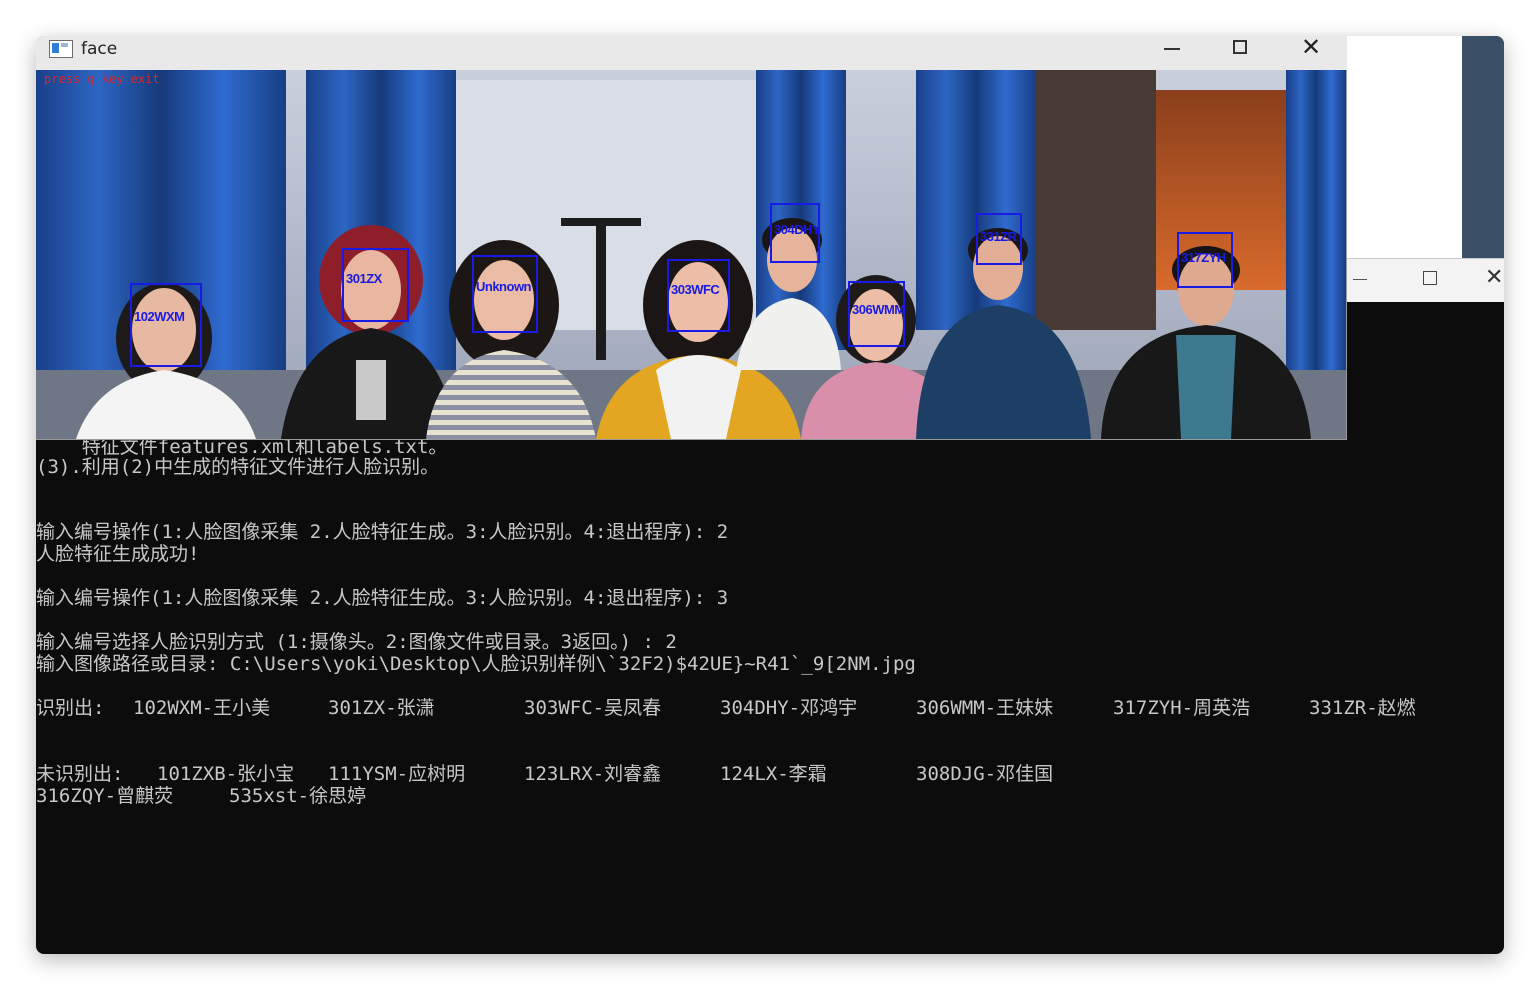  I want to click on unrecognized-item: 124LX-李霜, so click(773, 774).